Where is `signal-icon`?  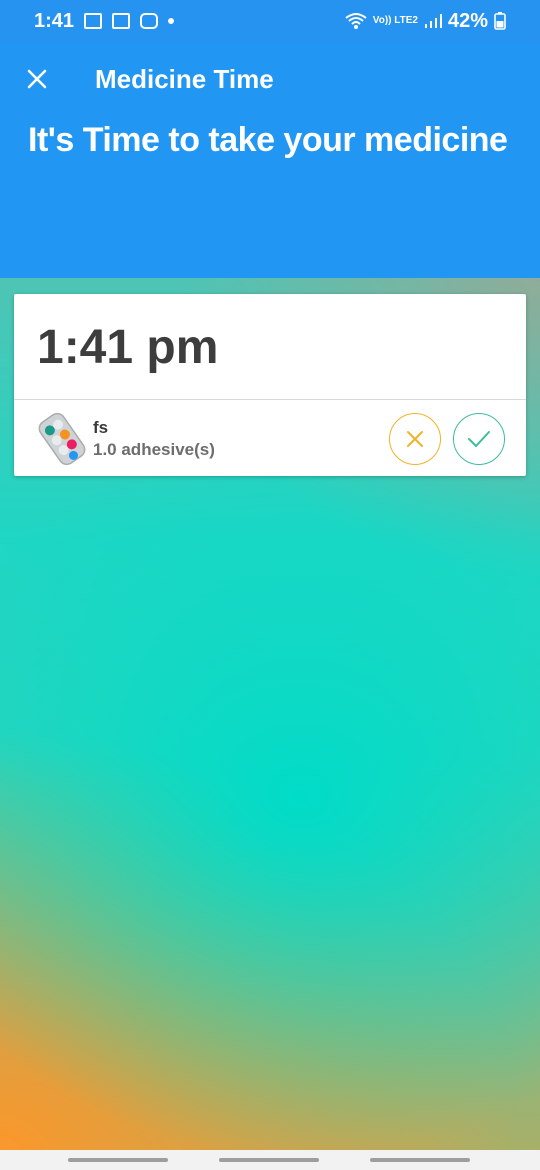
signal-icon is located at coordinates (433, 21).